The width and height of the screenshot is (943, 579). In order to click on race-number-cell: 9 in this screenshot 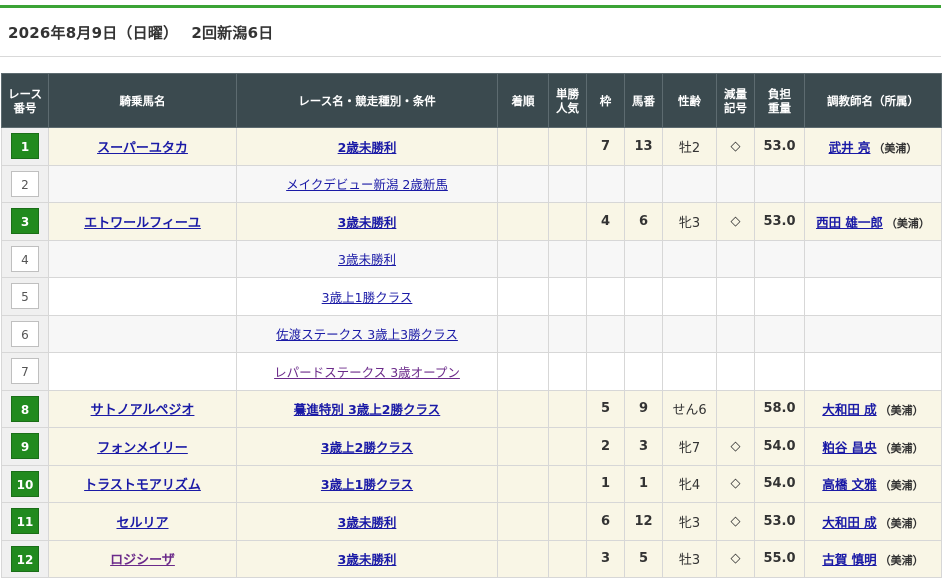, I will do `click(25, 446)`.